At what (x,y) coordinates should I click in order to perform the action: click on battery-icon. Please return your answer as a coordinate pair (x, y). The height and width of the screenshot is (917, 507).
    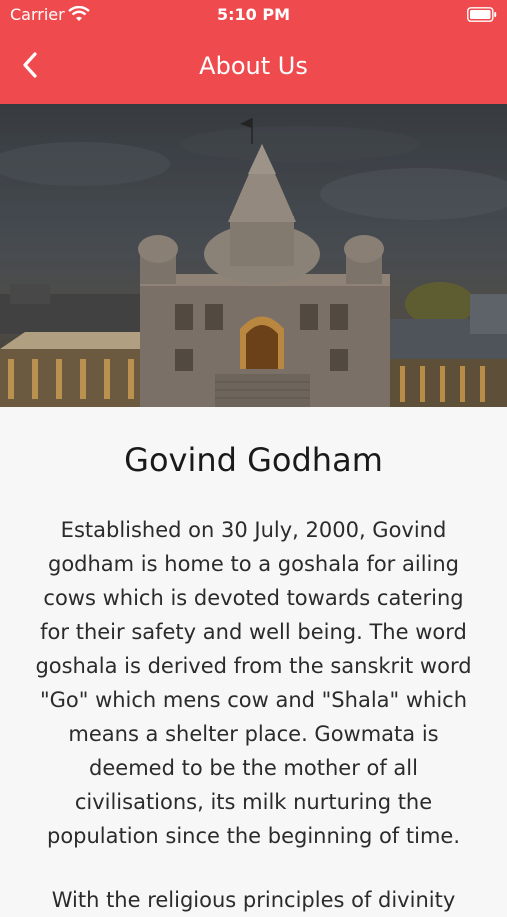
    Looking at the image, I should click on (482, 14).